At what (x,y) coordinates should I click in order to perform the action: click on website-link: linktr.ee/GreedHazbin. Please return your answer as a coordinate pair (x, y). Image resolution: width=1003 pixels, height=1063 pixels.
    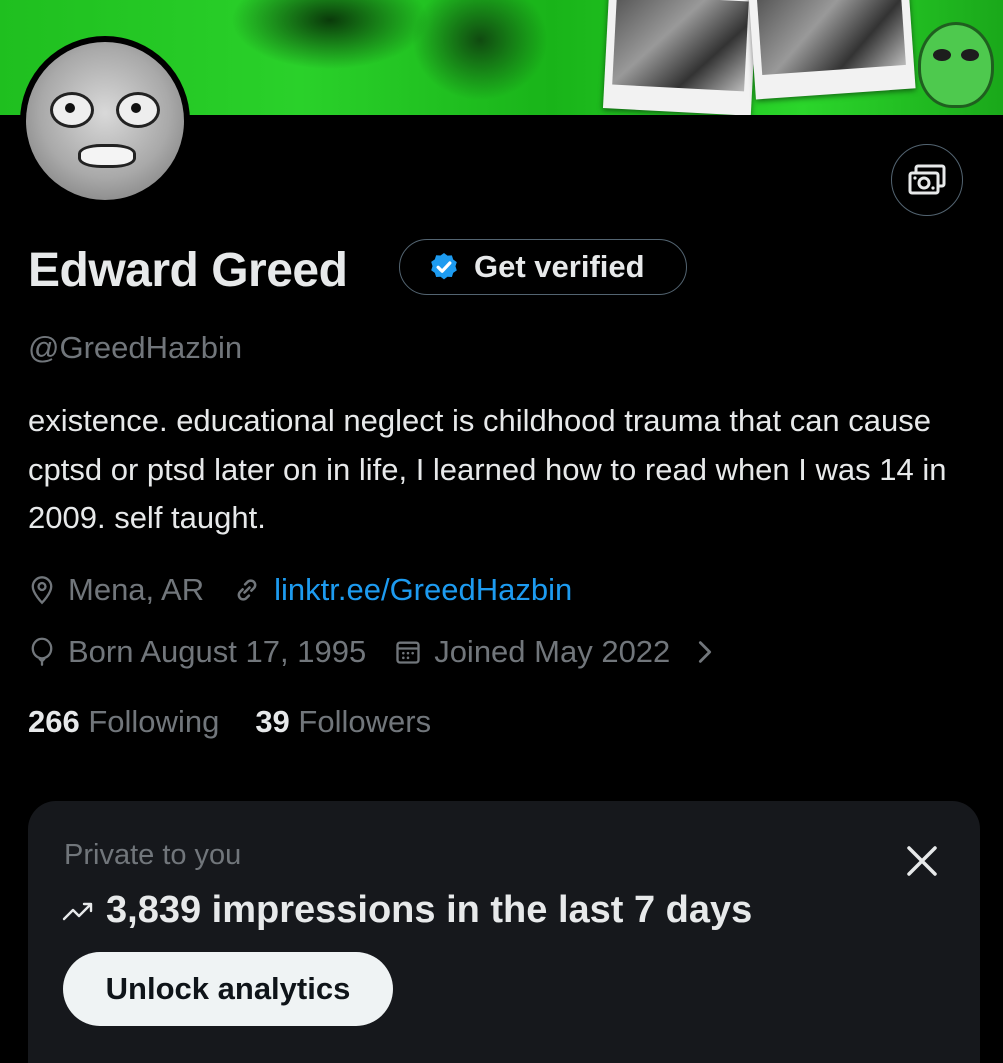
    Looking at the image, I should click on (423, 590).